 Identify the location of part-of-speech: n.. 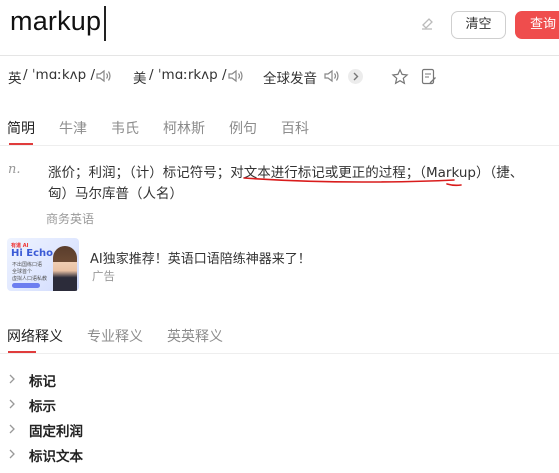
(14, 169).